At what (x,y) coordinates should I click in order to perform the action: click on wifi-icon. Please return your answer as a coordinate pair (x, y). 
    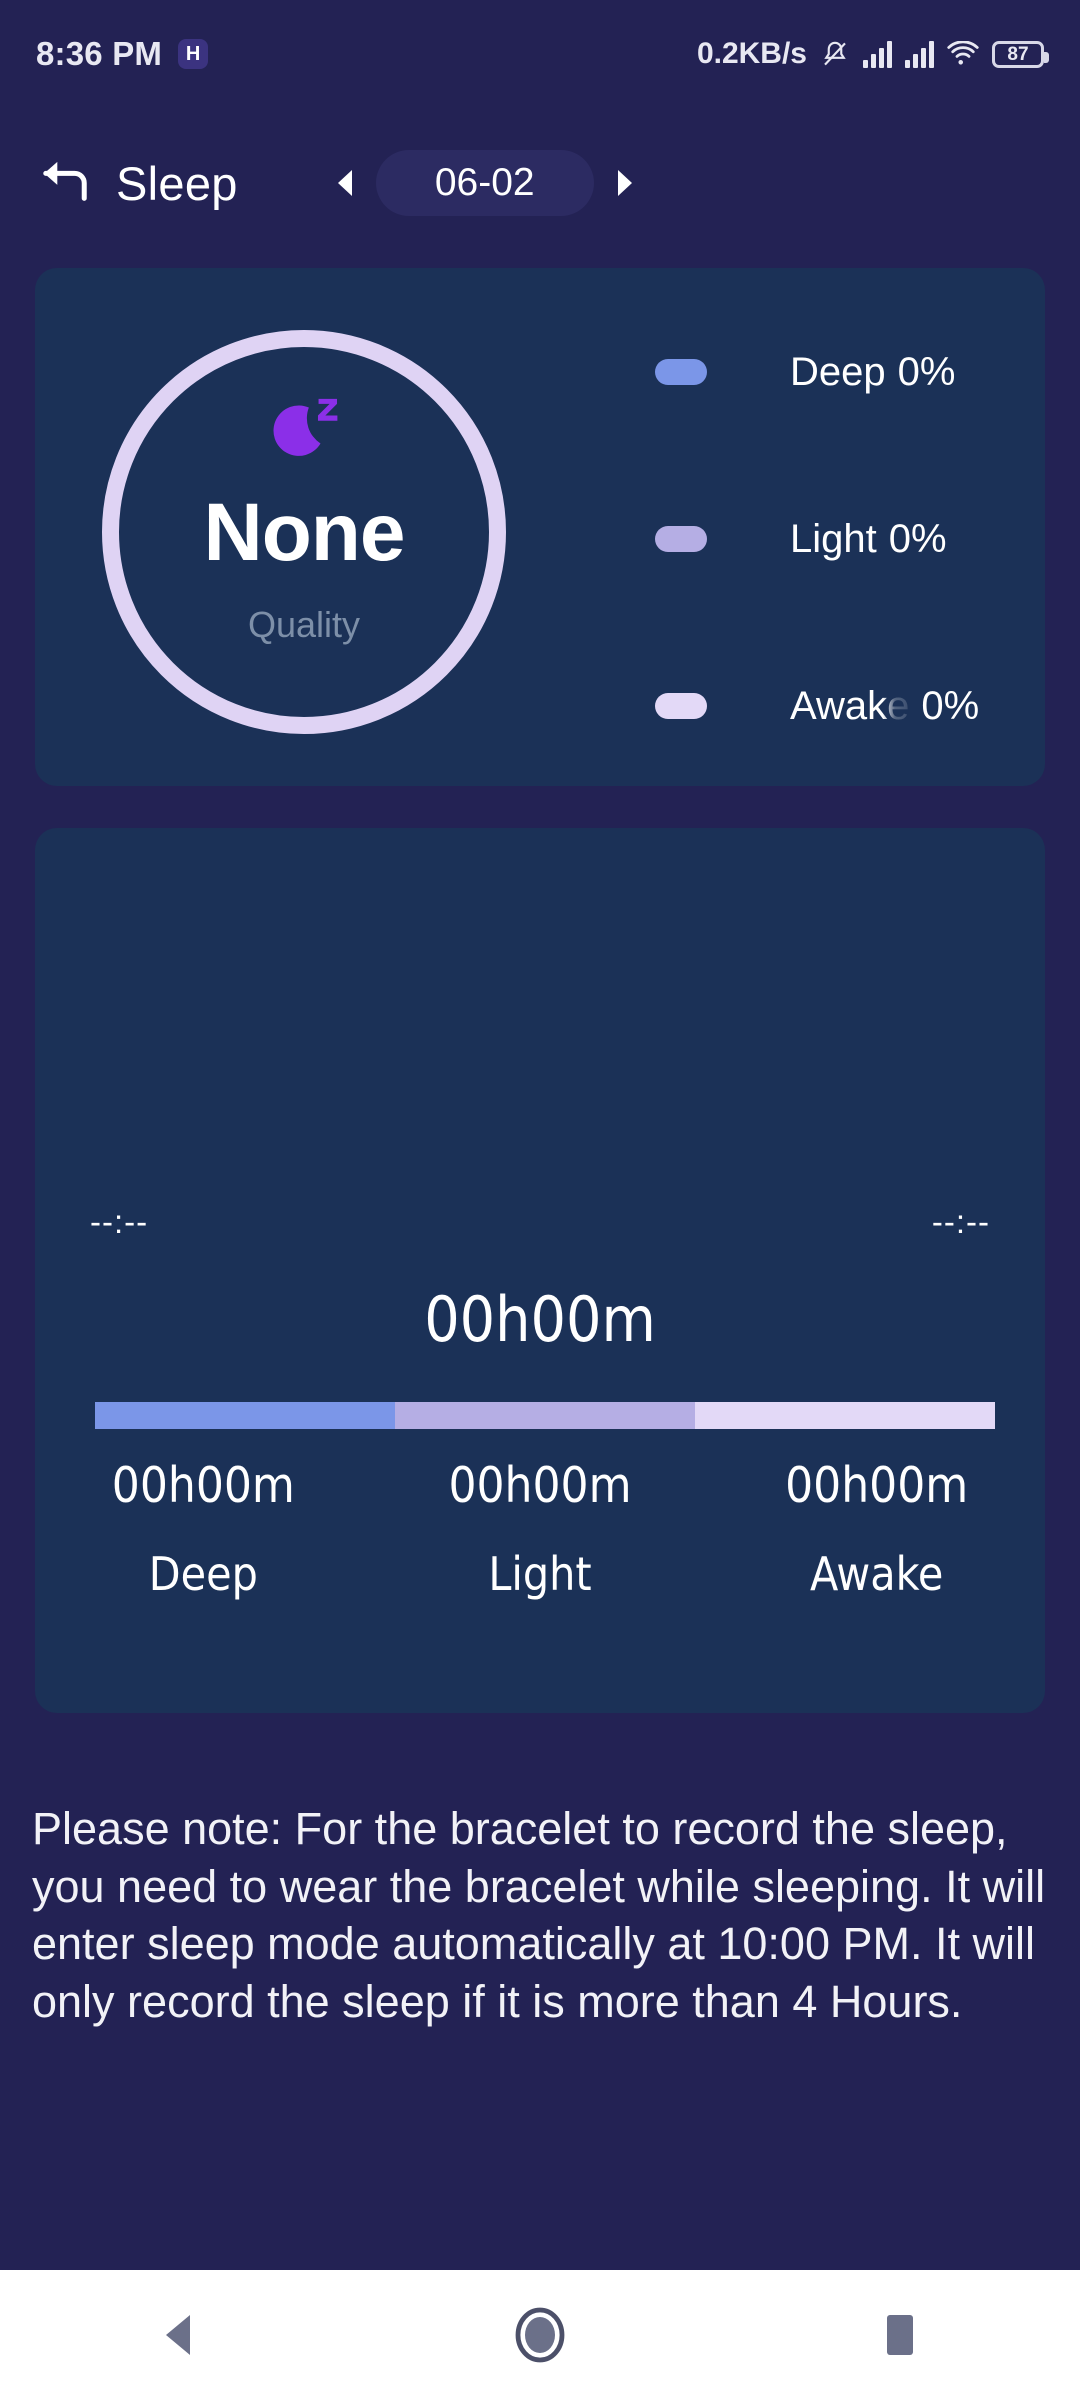
    Looking at the image, I should click on (963, 54).